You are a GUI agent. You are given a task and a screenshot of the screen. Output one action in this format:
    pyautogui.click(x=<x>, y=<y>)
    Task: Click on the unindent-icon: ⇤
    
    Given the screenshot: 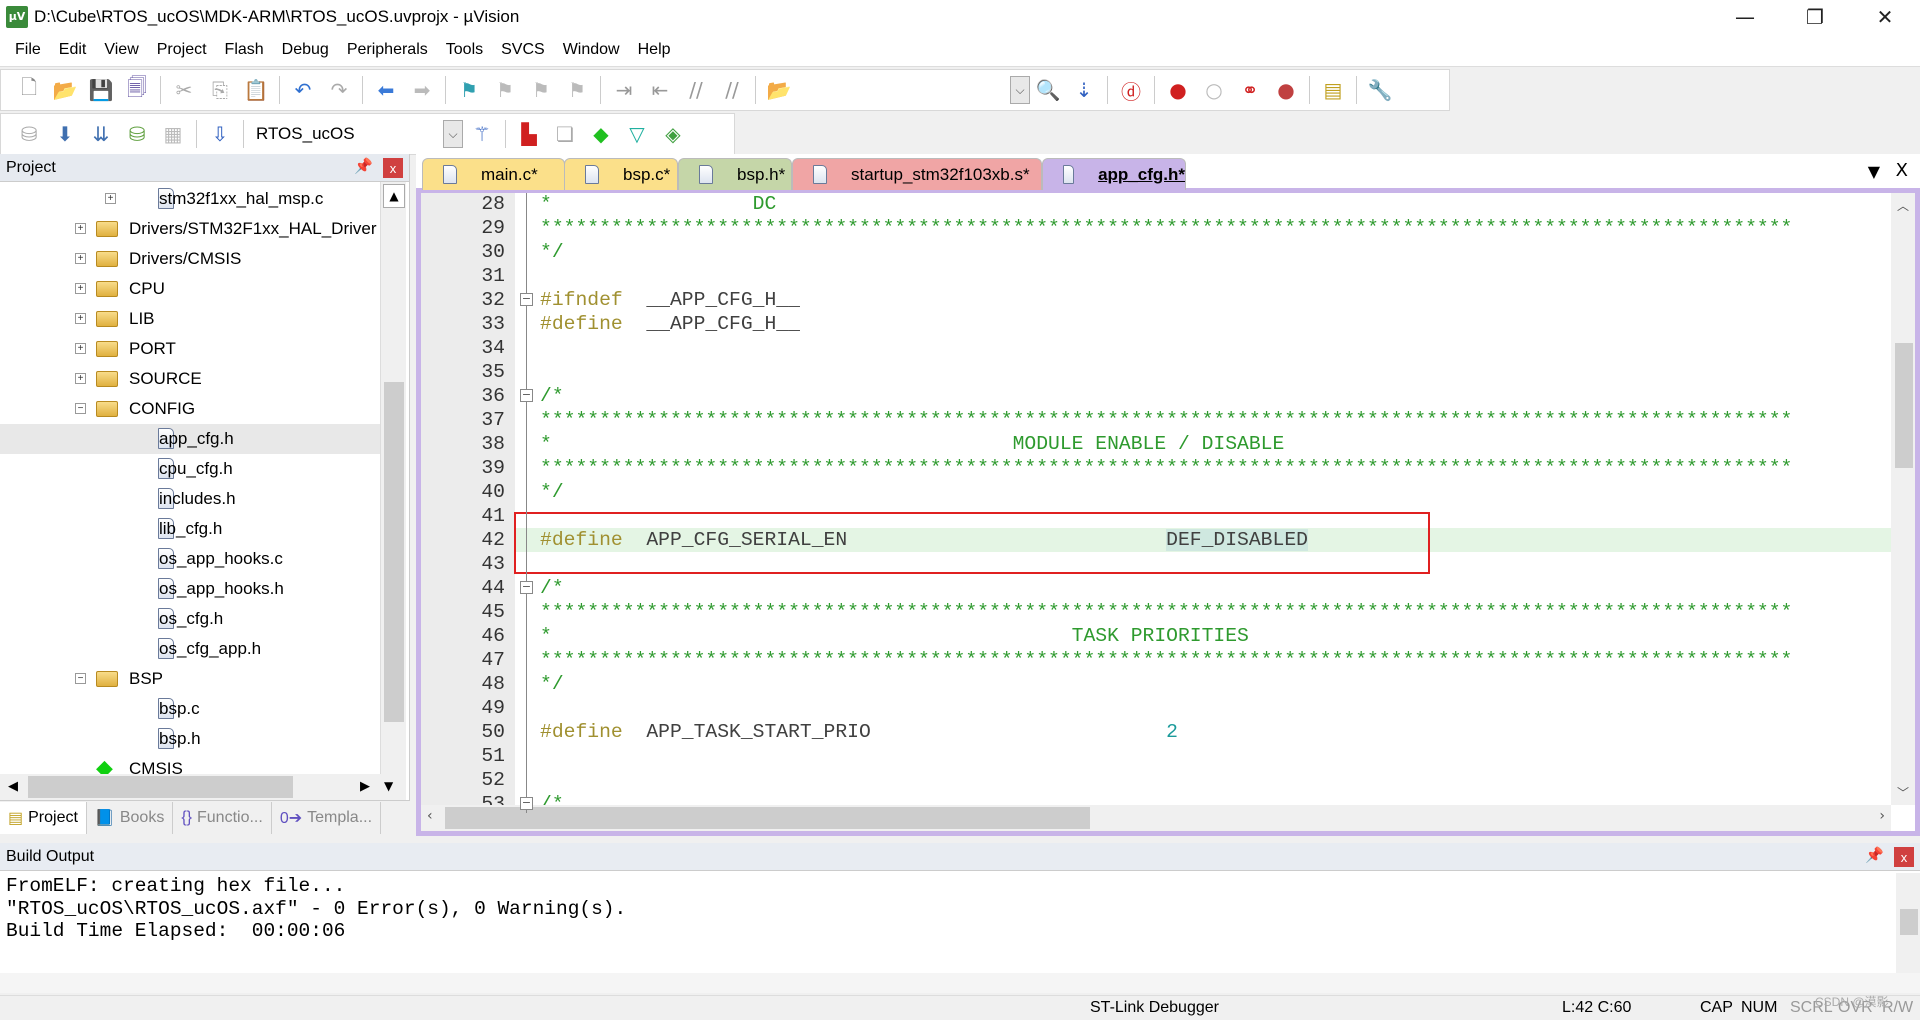 What is the action you would take?
    pyautogui.click(x=660, y=90)
    